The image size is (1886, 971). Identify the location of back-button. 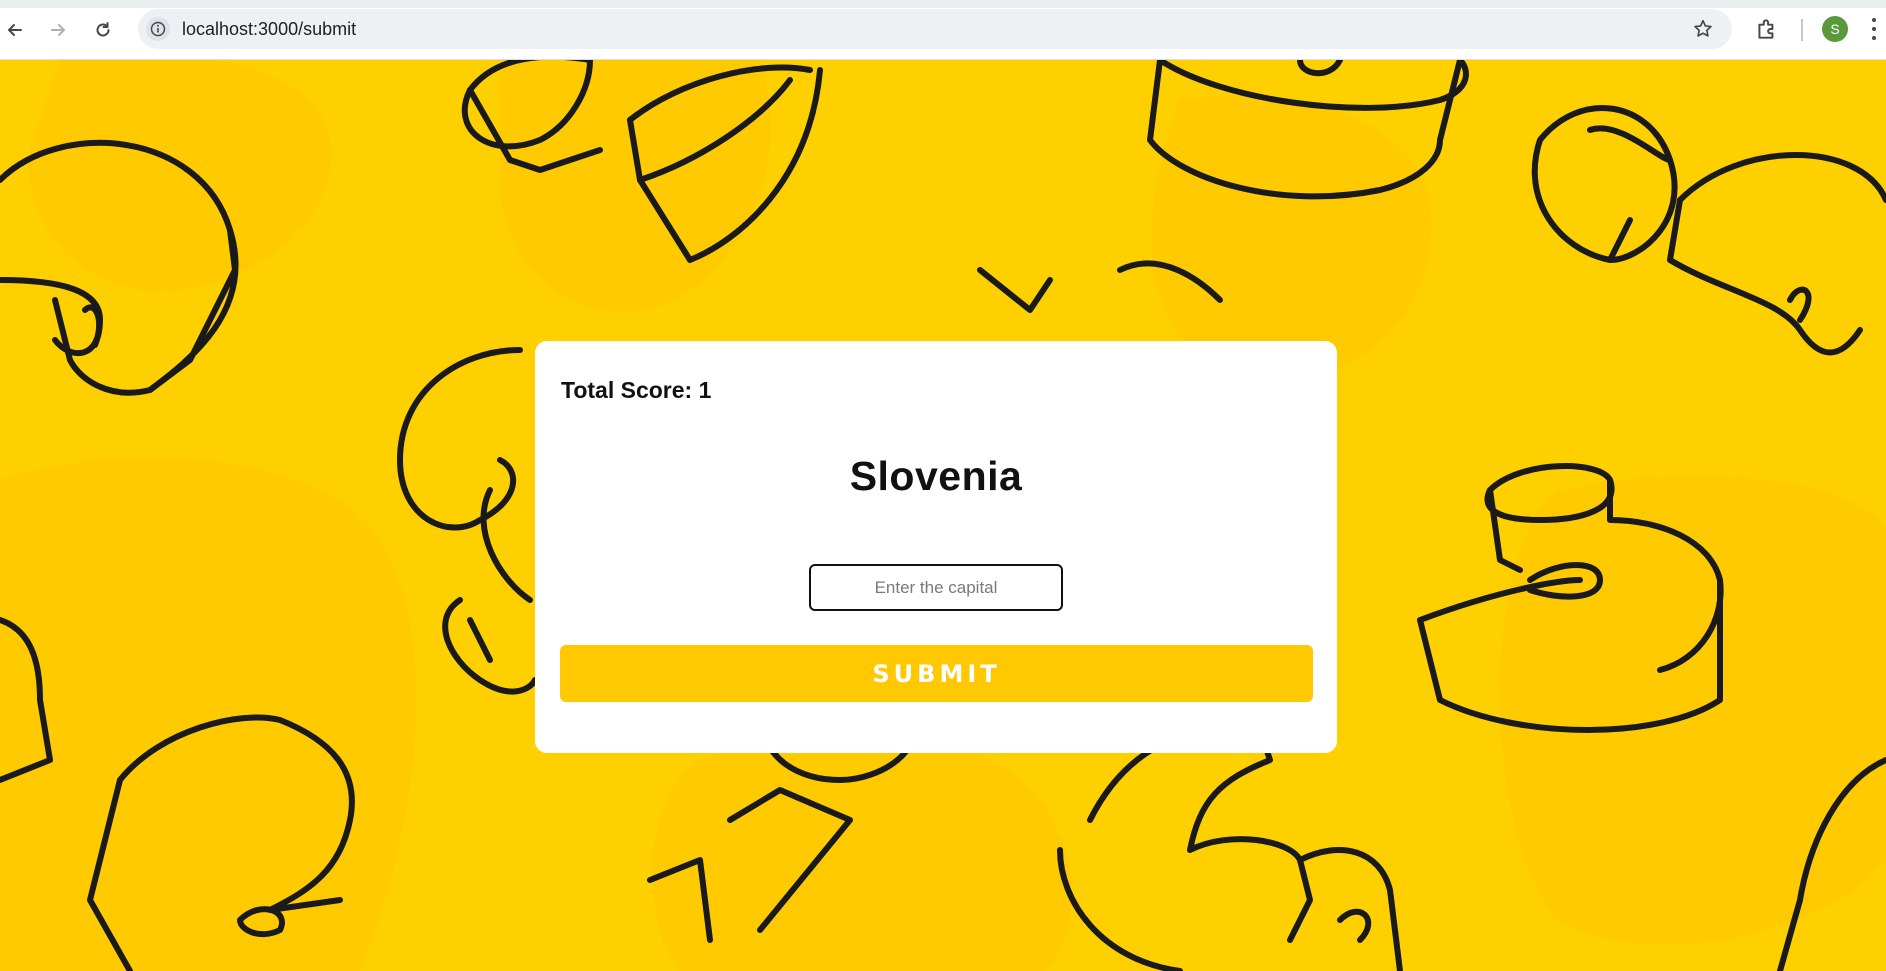
(15, 30).